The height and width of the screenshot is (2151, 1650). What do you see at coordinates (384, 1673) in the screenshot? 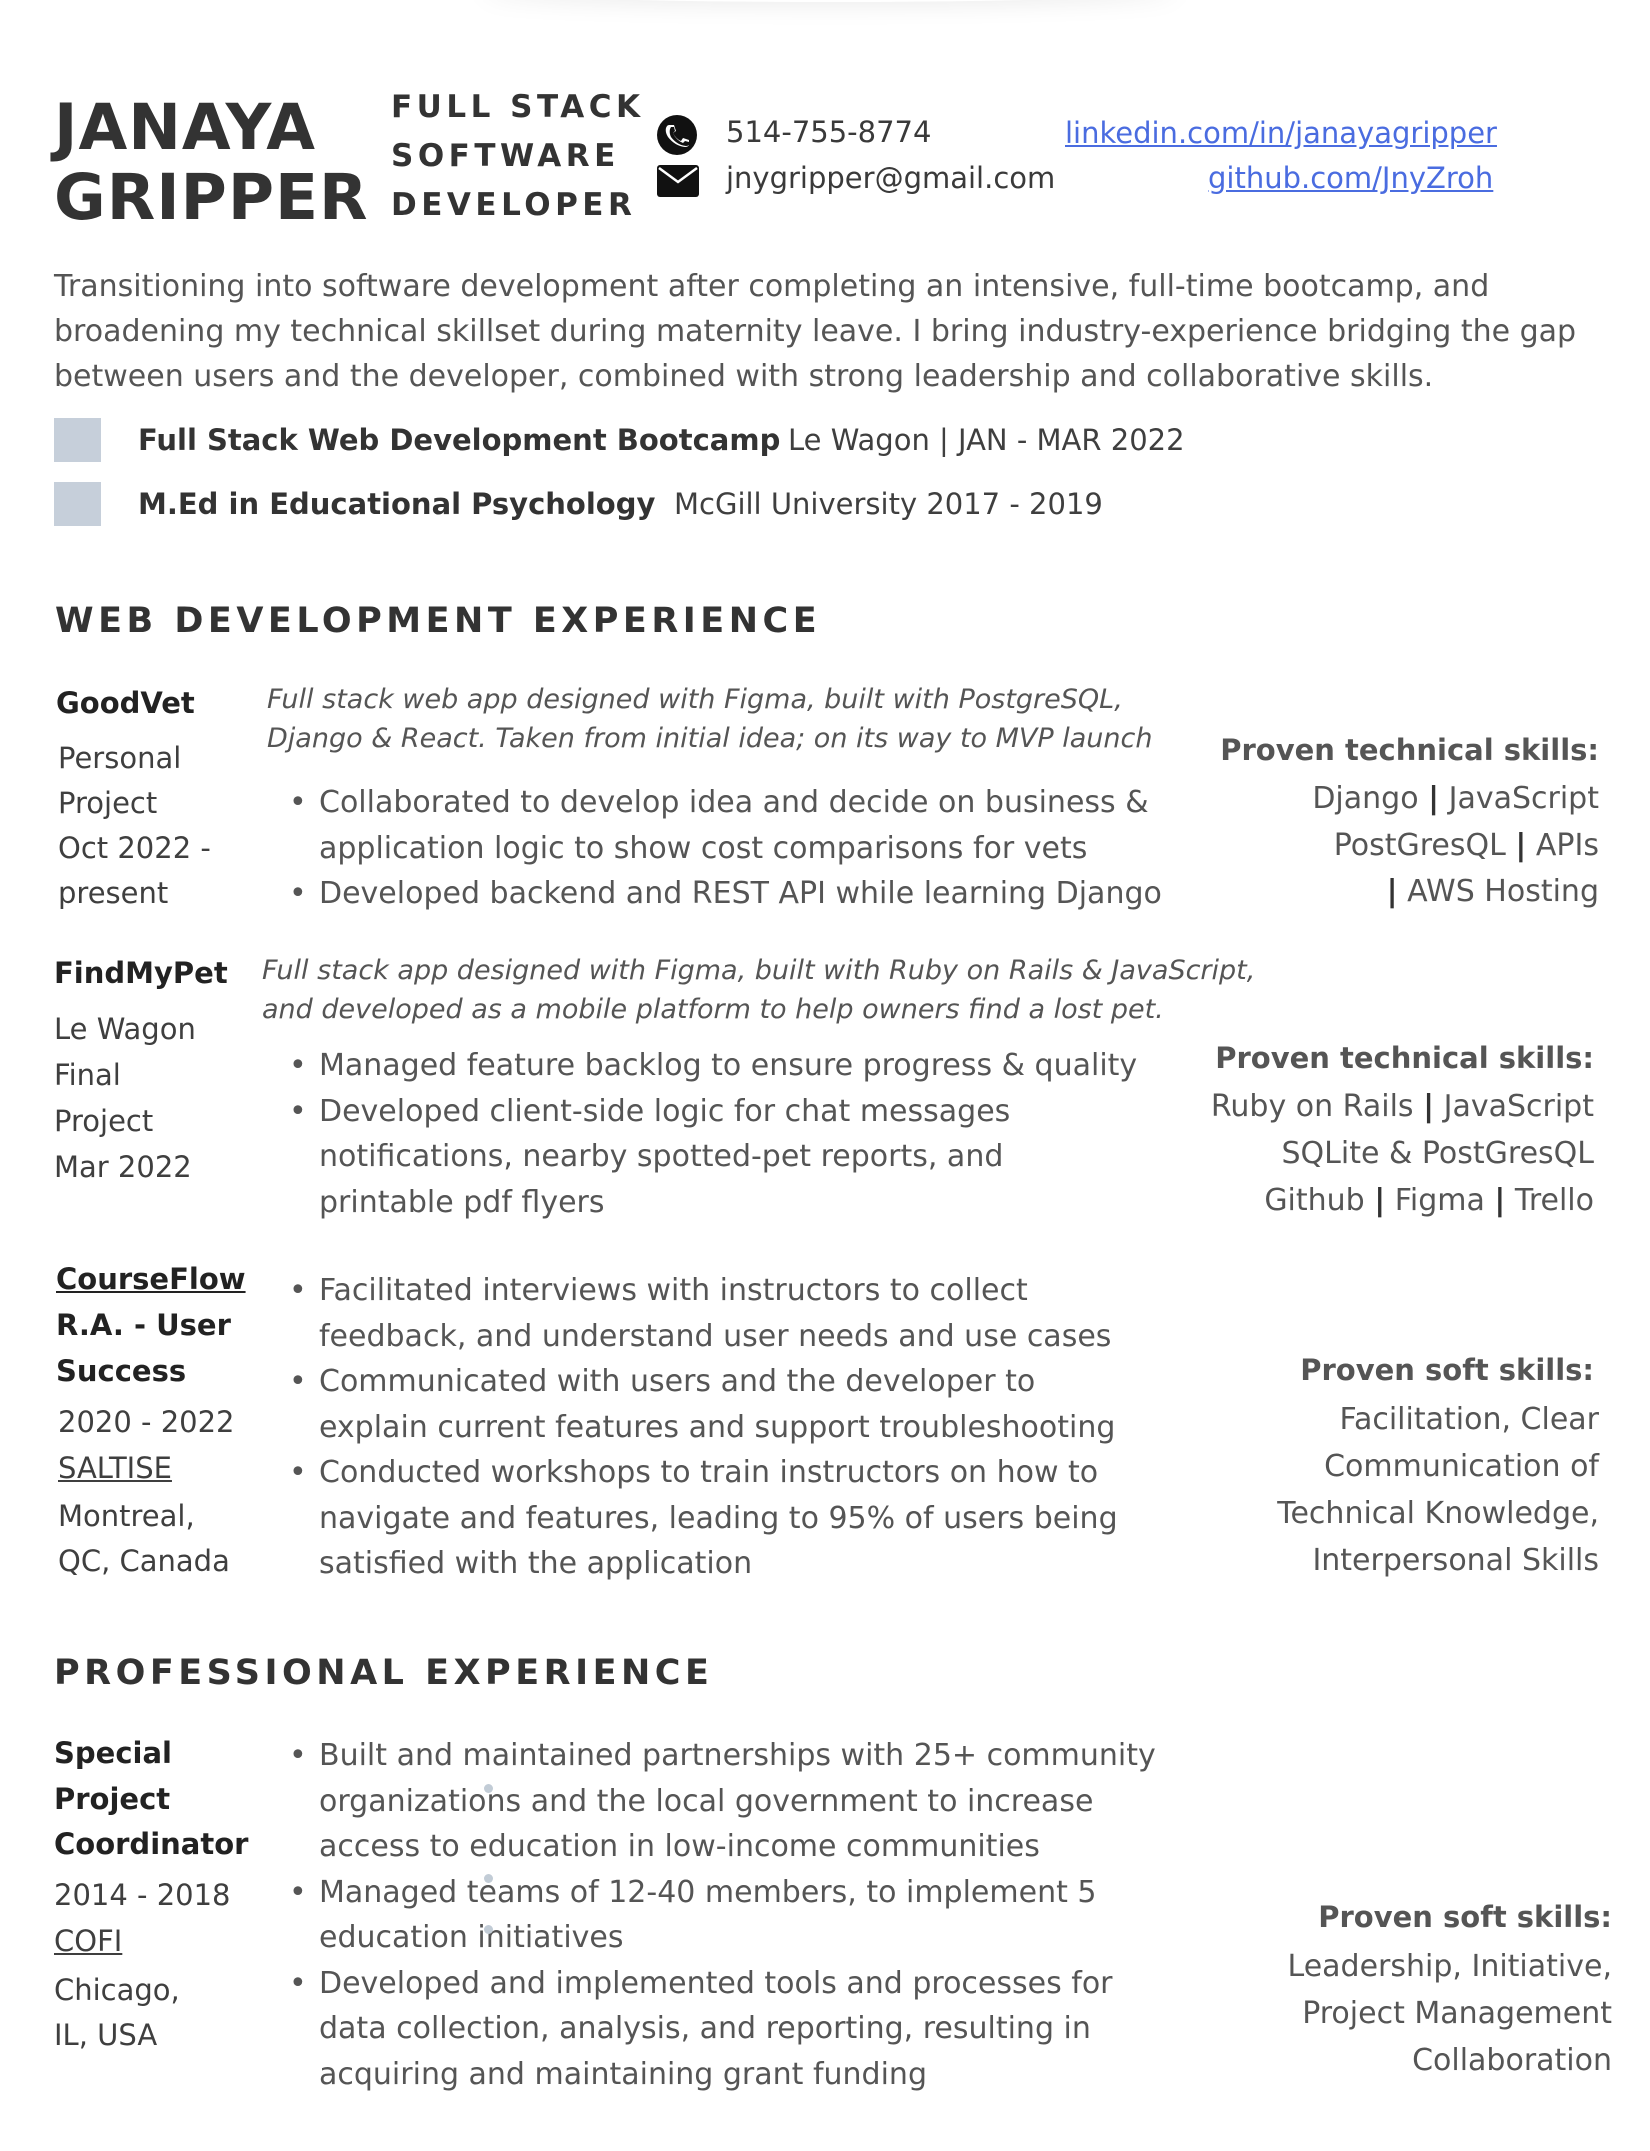
I see `section-heading-professional: PROFESSIONAL EXPERIENCE` at bounding box center [384, 1673].